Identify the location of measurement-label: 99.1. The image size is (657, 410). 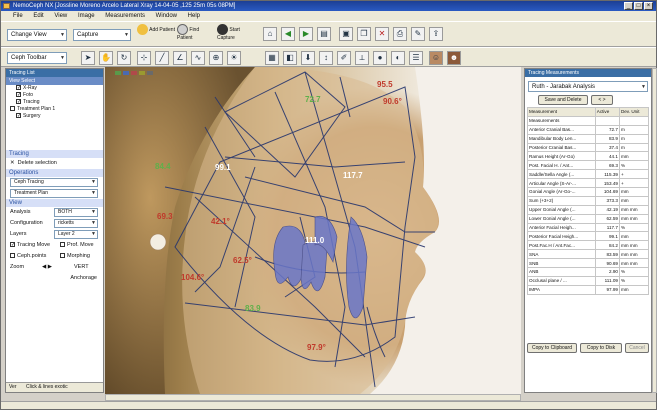
(223, 167).